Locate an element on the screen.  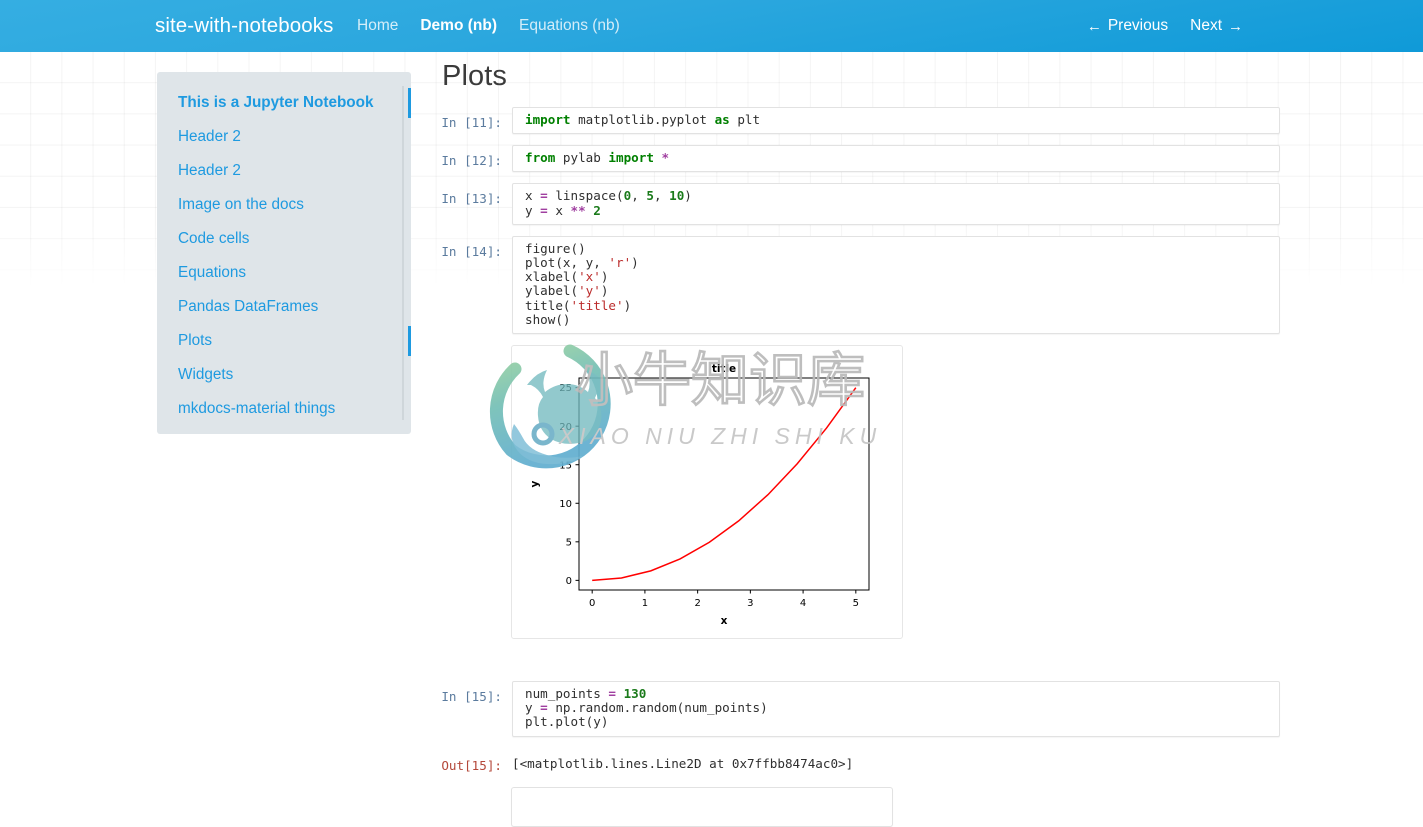
svg-text: 4 is located at coordinates (803, 603).